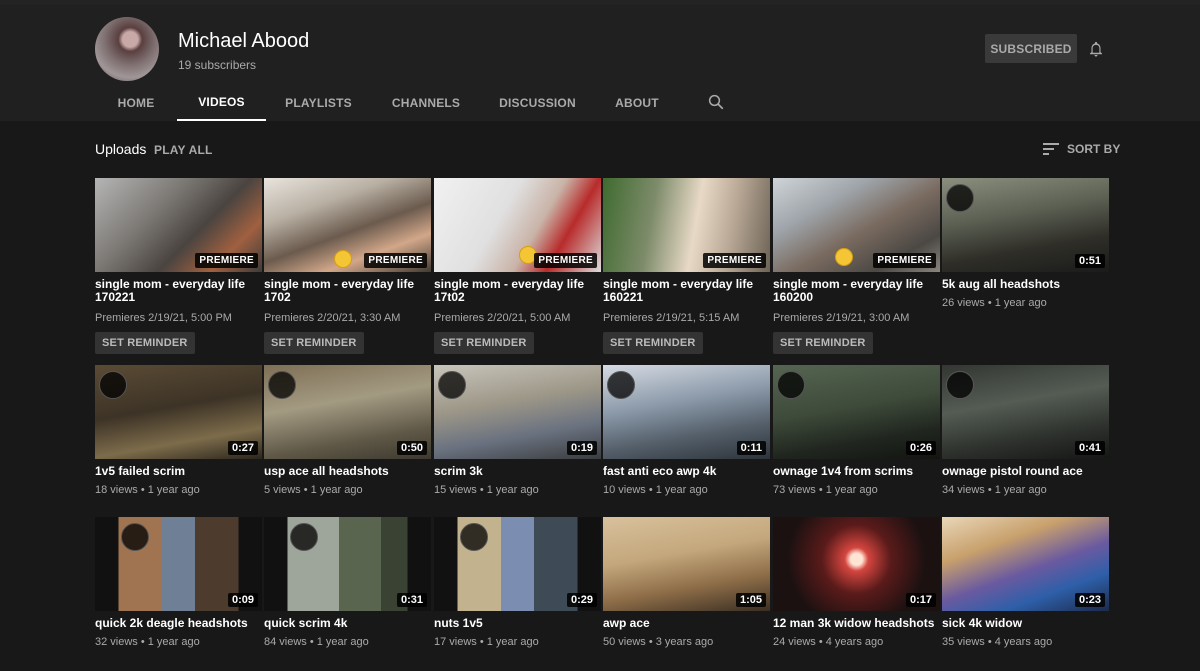 This screenshot has height=671, width=1200. I want to click on video-thumbnail: 0:29, so click(517, 564).